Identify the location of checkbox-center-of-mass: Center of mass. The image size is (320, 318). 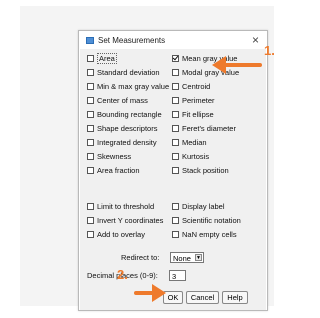
(117, 101).